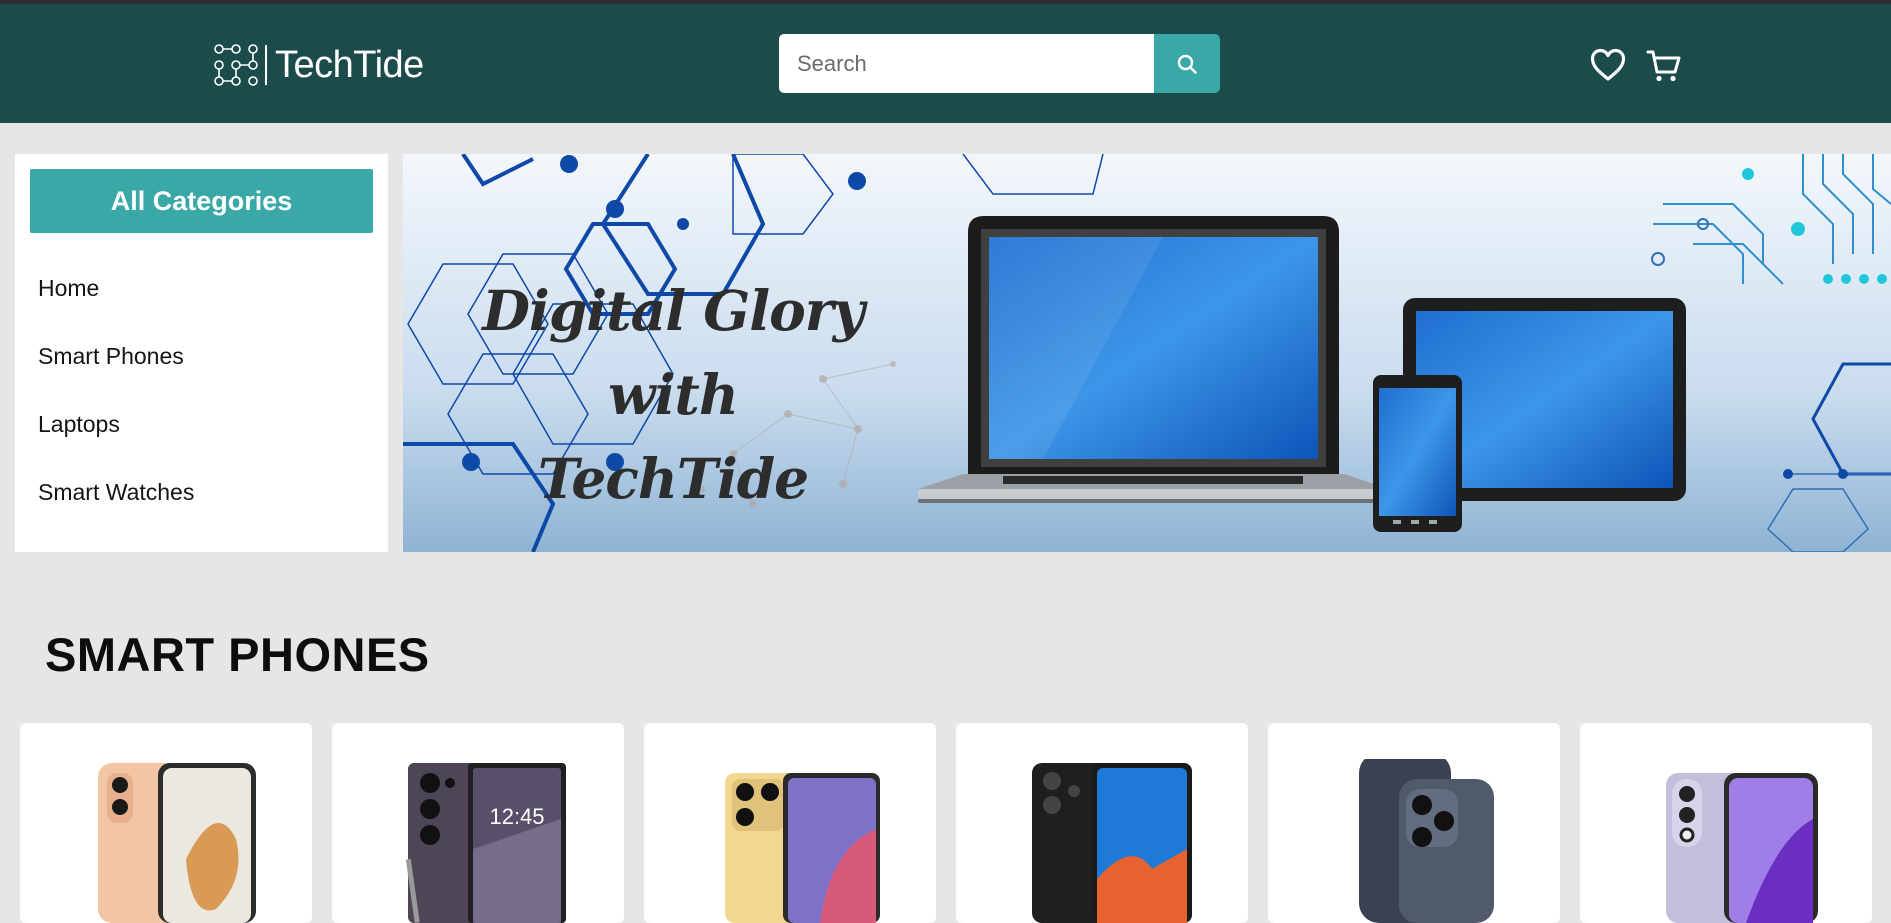 The image size is (1891, 923). I want to click on search-button, so click(1187, 63).